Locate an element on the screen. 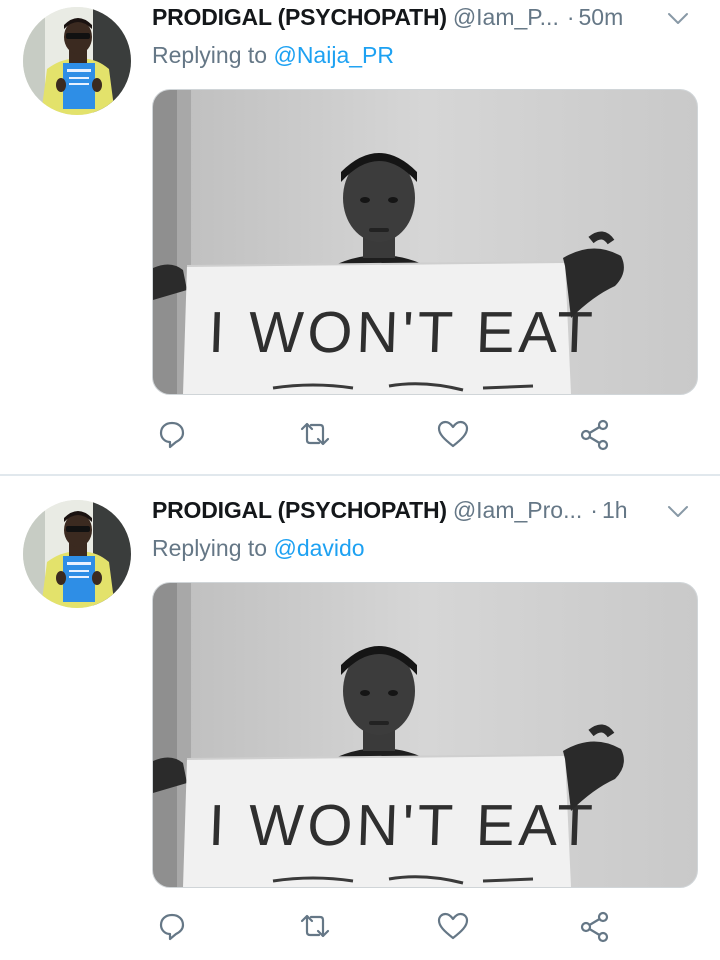 Image resolution: width=720 pixels, height=960 pixels. tweet-header: PRODIGAL (PSYCHOPATH) @Iam_Pro... · 1h is located at coordinates (424, 515).